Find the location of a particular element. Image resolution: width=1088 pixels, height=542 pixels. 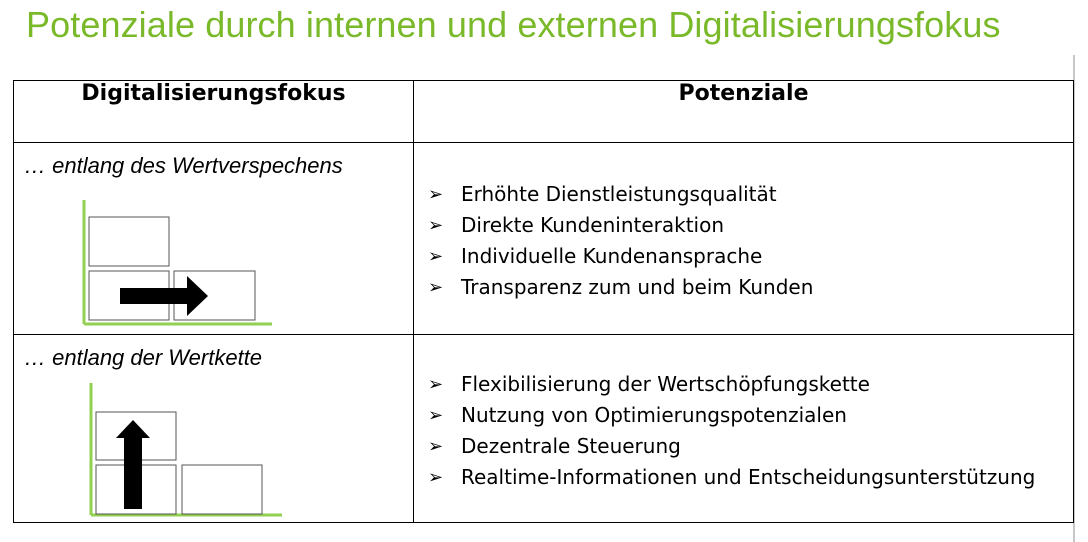

list-item: ➢ Erhöhte Dienstleistungsqualität is located at coordinates (620, 194).